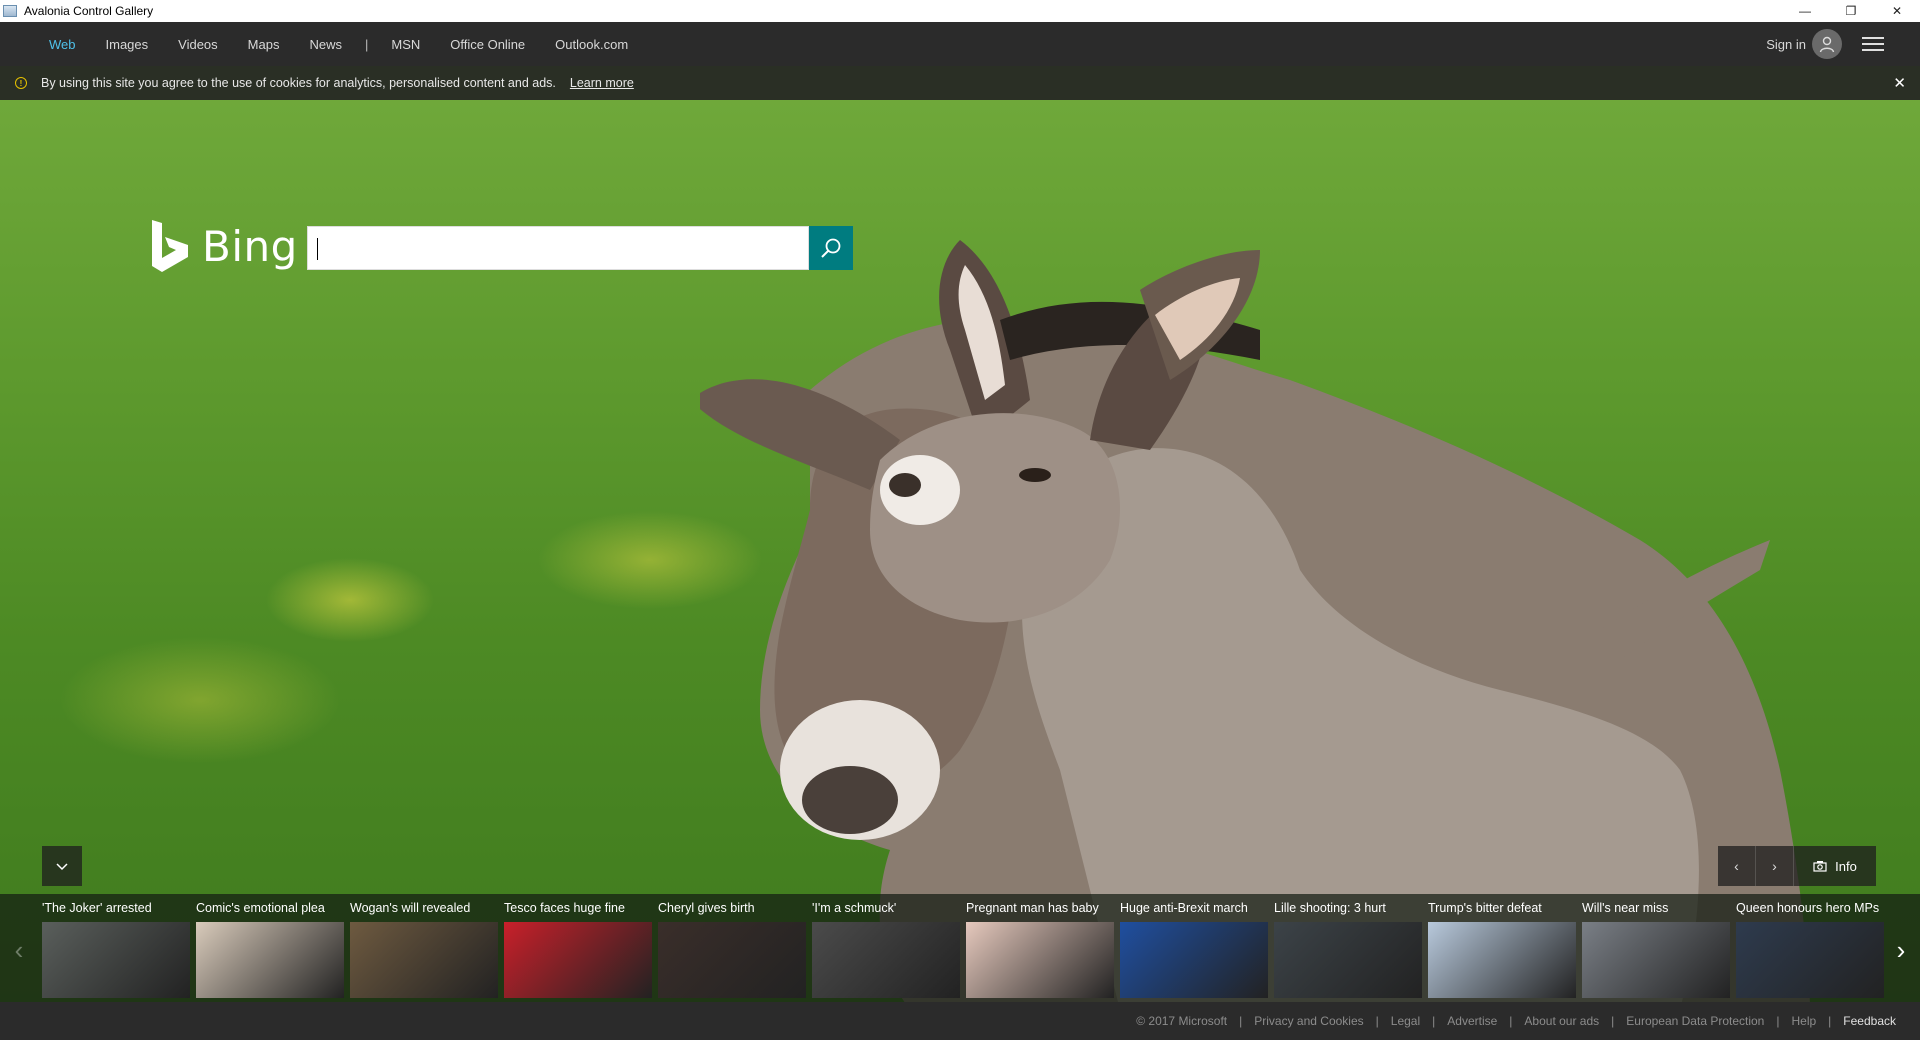 This screenshot has width=1920, height=1040. What do you see at coordinates (325, 44) in the screenshot?
I see `nav-news: News` at bounding box center [325, 44].